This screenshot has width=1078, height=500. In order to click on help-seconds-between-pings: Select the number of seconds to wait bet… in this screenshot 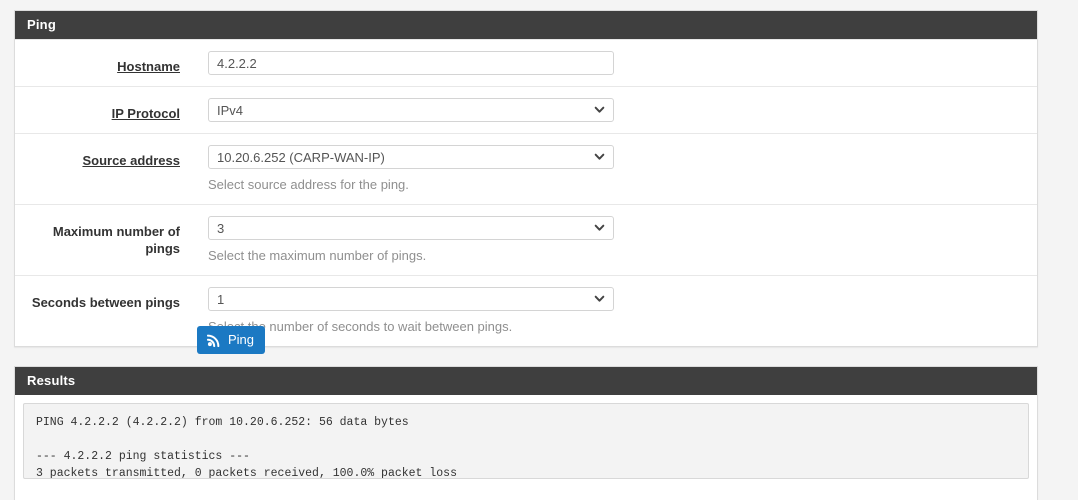, I will do `click(360, 326)`.